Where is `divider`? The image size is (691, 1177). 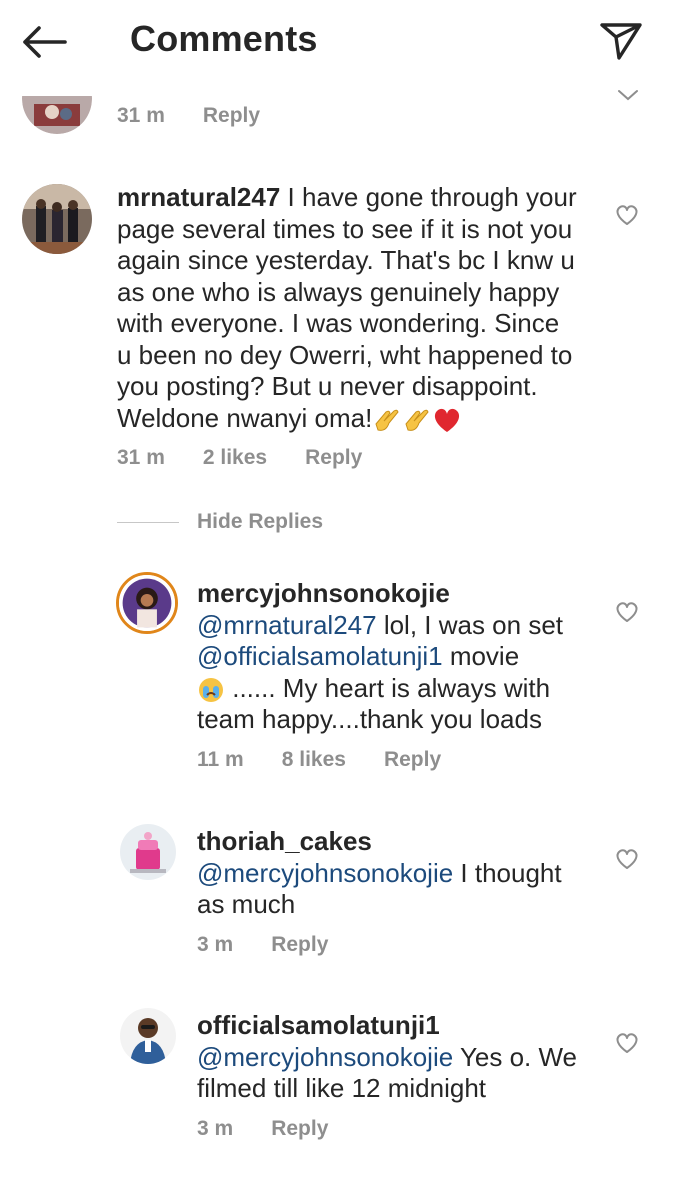
divider is located at coordinates (148, 522).